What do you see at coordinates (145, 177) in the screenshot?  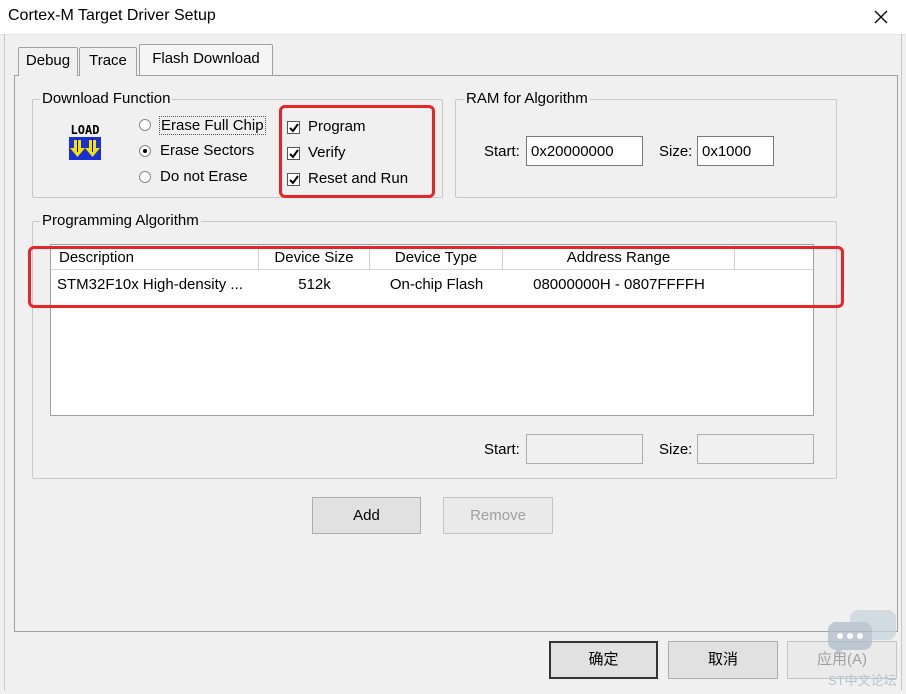 I see `do-not-erase-radio` at bounding box center [145, 177].